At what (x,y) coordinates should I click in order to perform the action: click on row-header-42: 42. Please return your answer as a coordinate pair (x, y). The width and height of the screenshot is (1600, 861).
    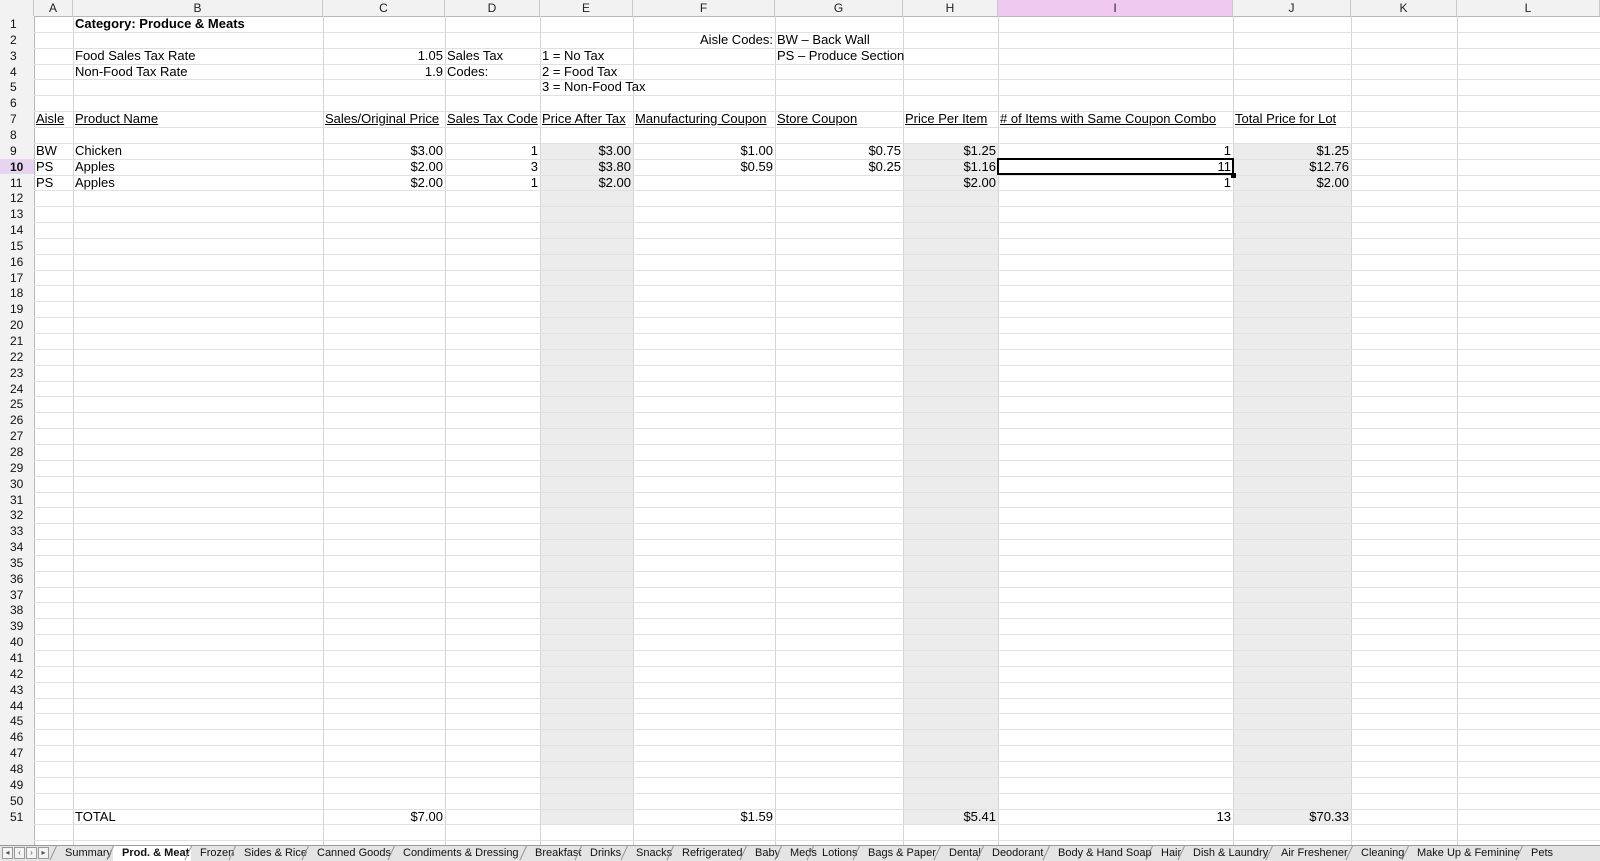
    Looking at the image, I should click on (17, 674).